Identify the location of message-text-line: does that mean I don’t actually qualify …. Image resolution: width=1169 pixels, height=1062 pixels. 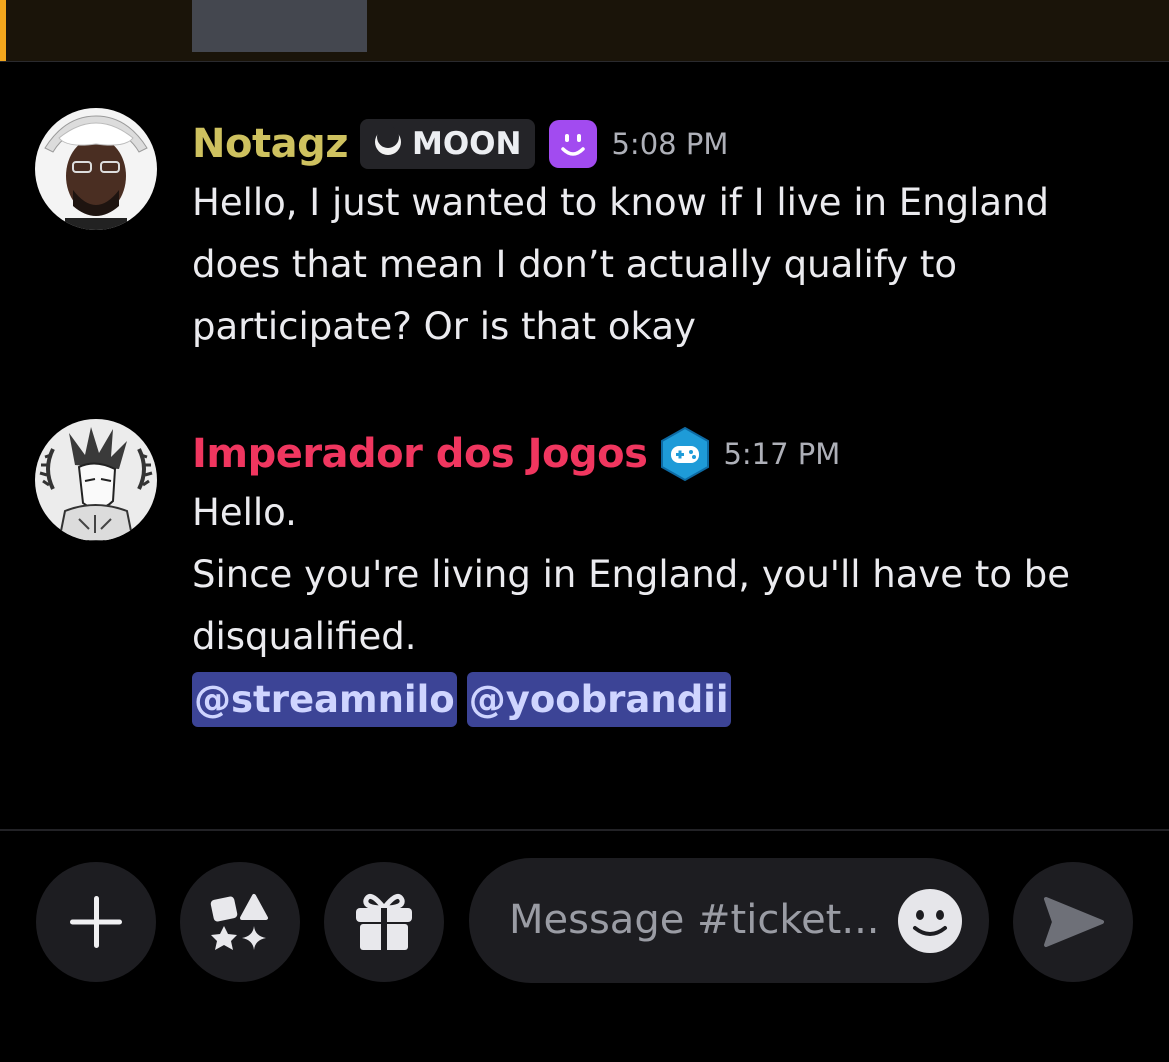
(575, 264).